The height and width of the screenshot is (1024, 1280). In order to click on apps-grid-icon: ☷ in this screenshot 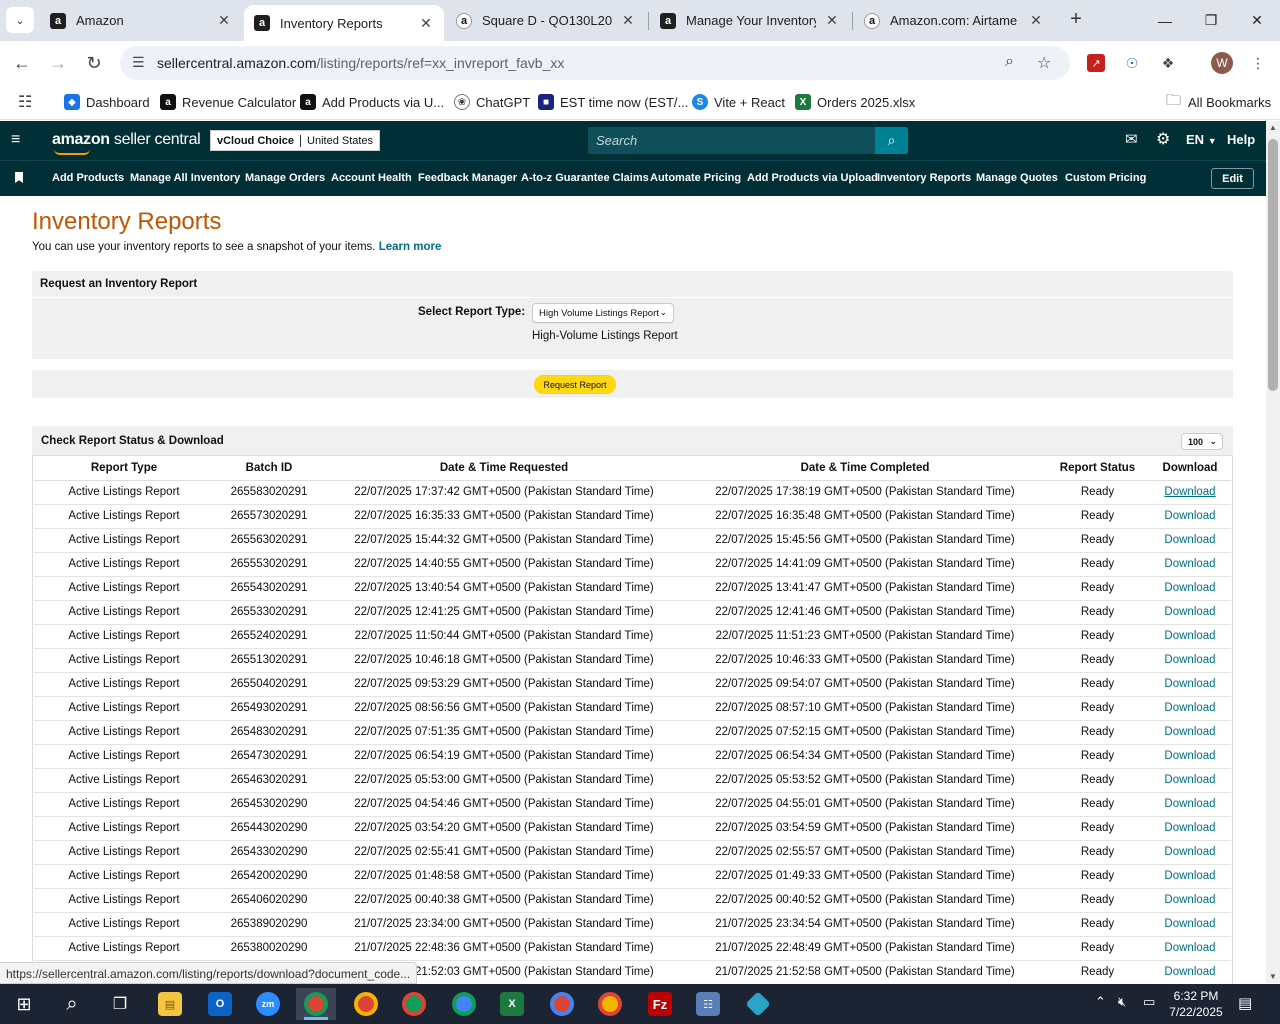, I will do `click(25, 102)`.